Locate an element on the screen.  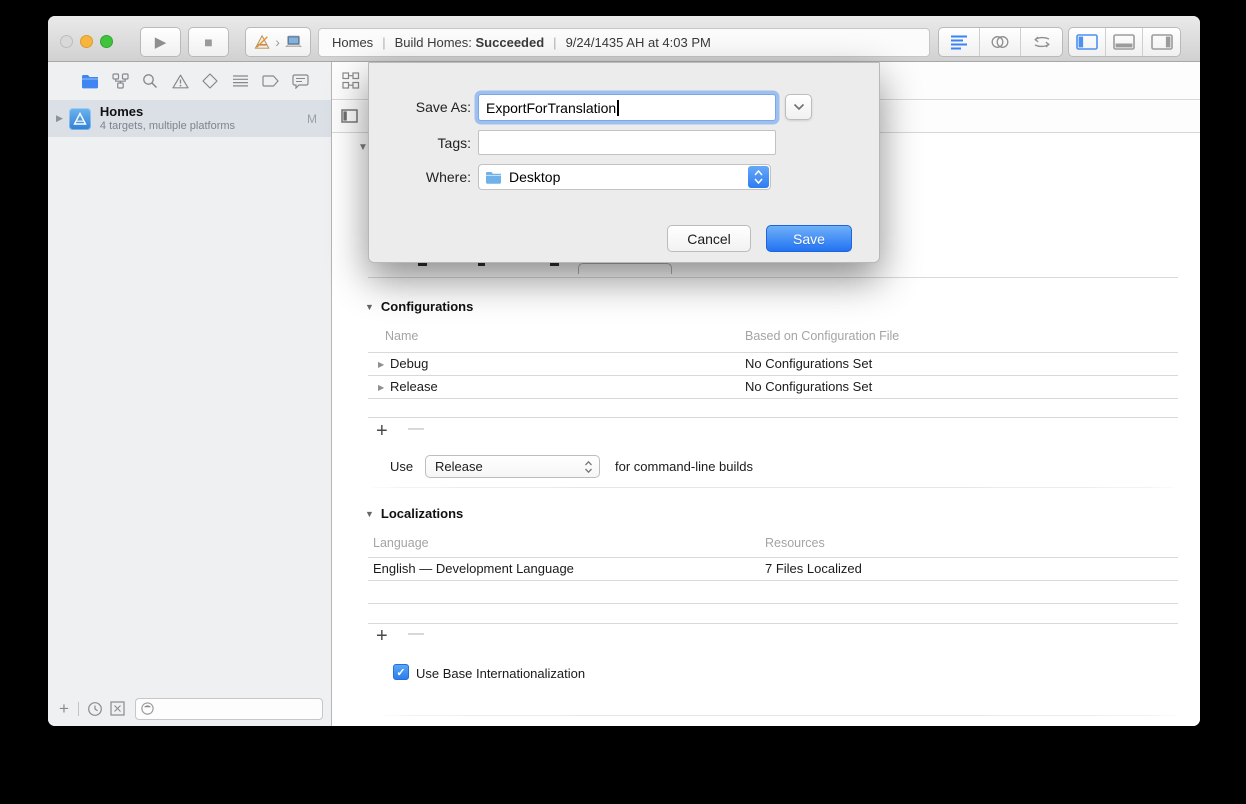
unsaved-files-icon is located at coordinates (117, 708).